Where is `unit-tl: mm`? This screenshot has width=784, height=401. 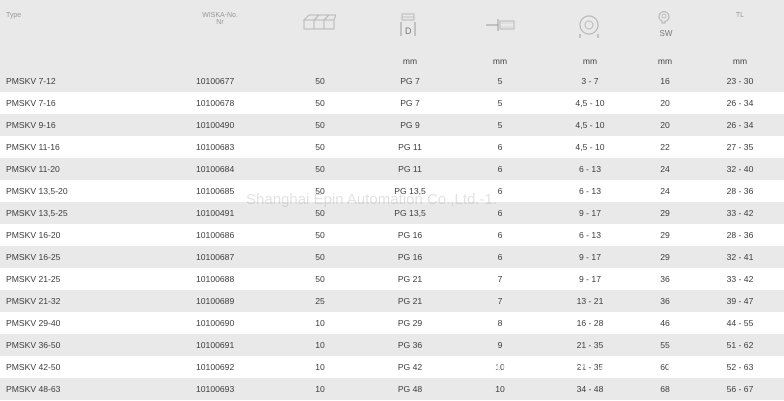 unit-tl: mm is located at coordinates (740, 61).